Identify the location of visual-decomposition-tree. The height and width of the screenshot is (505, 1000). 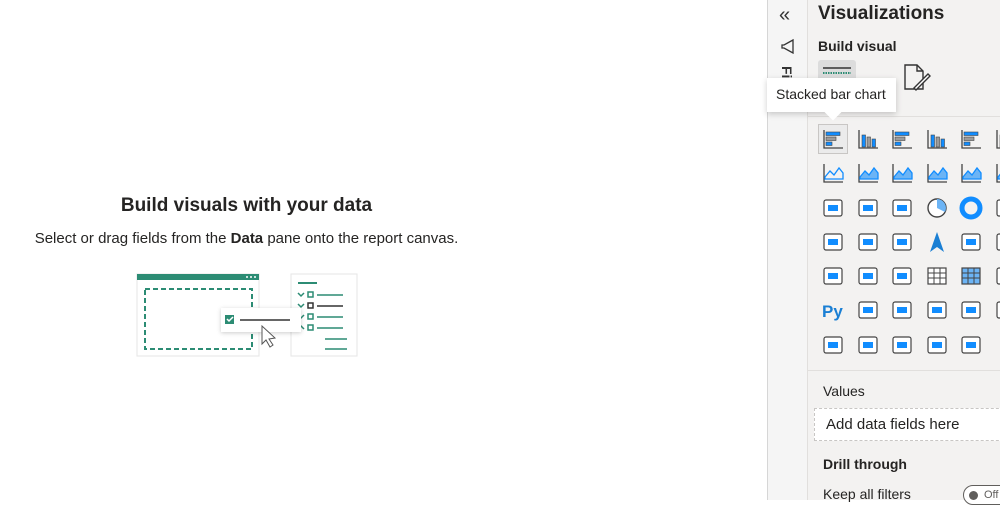
(902, 310).